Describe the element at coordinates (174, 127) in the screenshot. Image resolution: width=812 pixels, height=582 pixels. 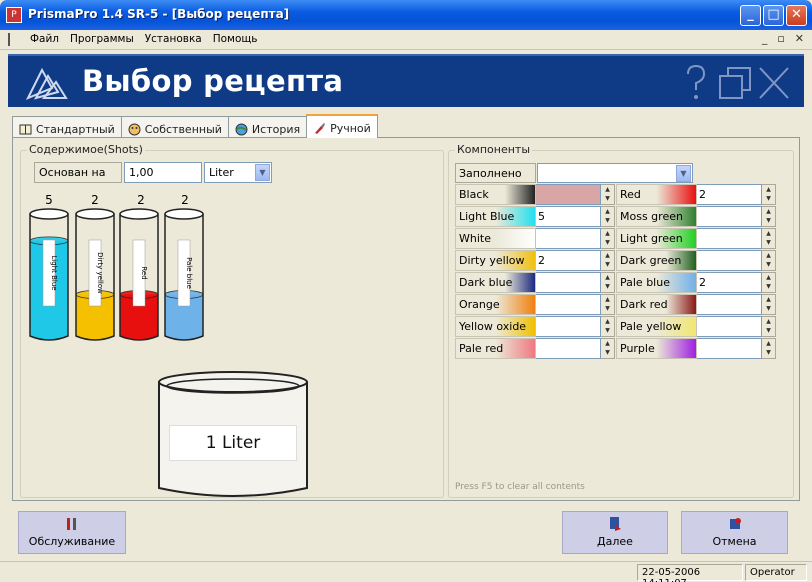
I see `tab-own: Собственный` at that location.